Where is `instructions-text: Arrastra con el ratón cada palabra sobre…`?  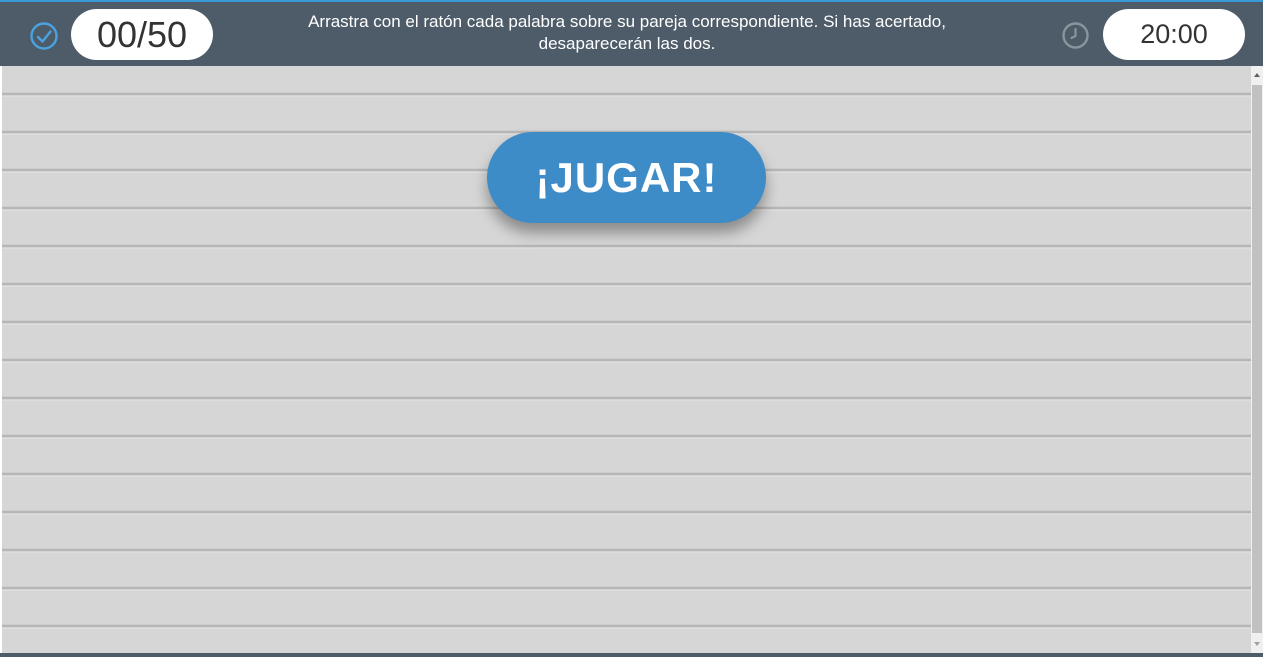
instructions-text: Arrastra con el ratón cada palabra sobre… is located at coordinates (627, 32).